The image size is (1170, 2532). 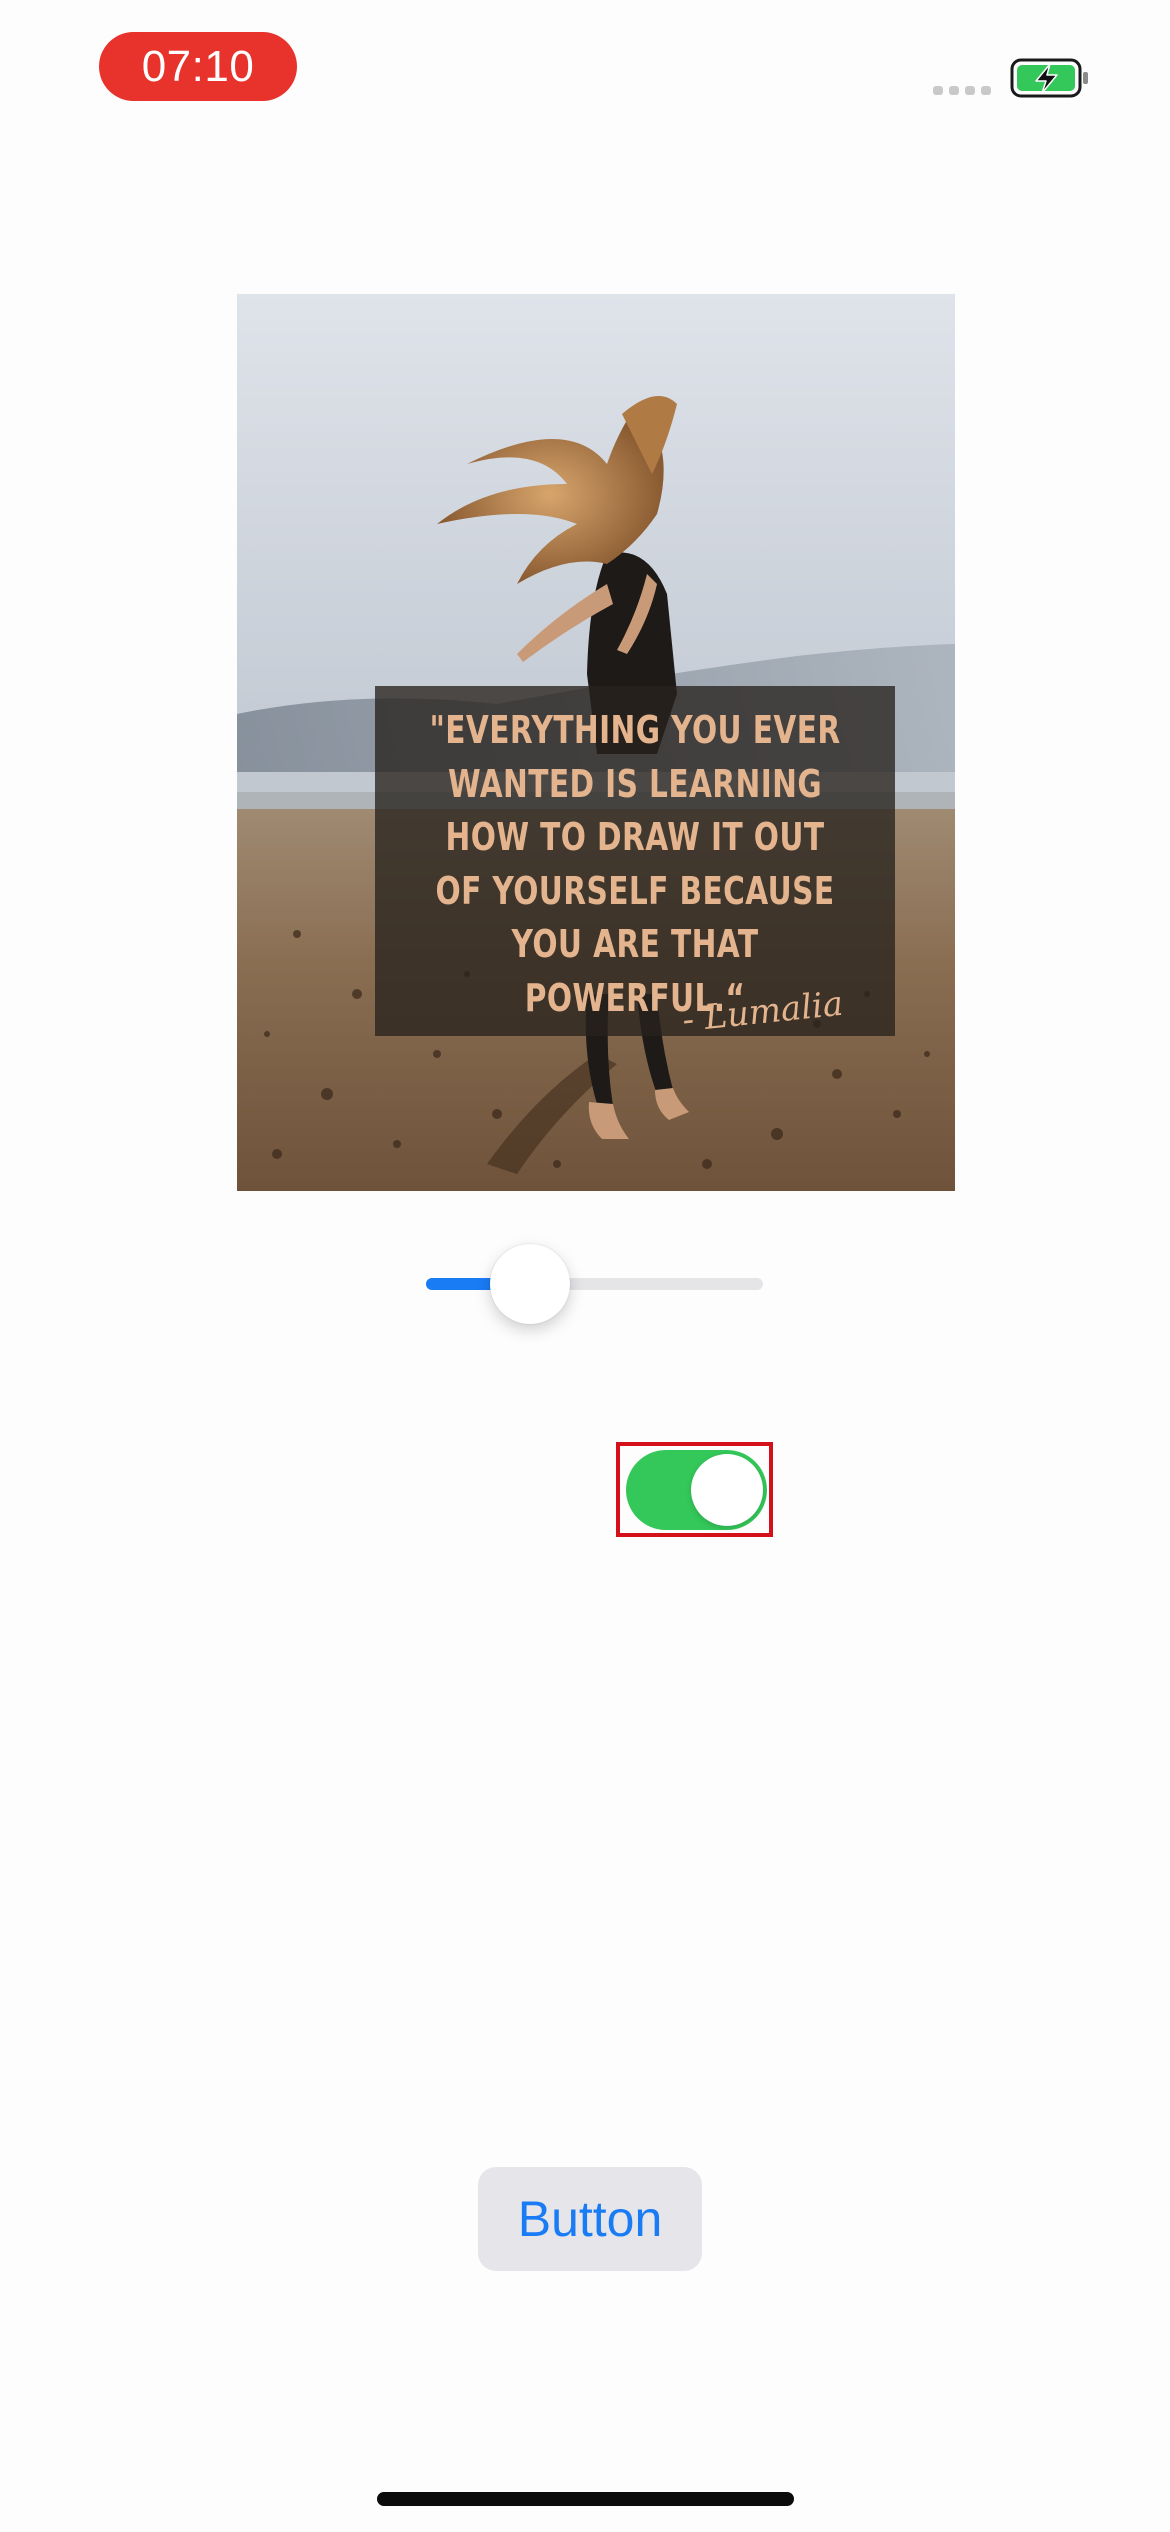 What do you see at coordinates (530, 1284) in the screenshot?
I see `slider-thumb` at bounding box center [530, 1284].